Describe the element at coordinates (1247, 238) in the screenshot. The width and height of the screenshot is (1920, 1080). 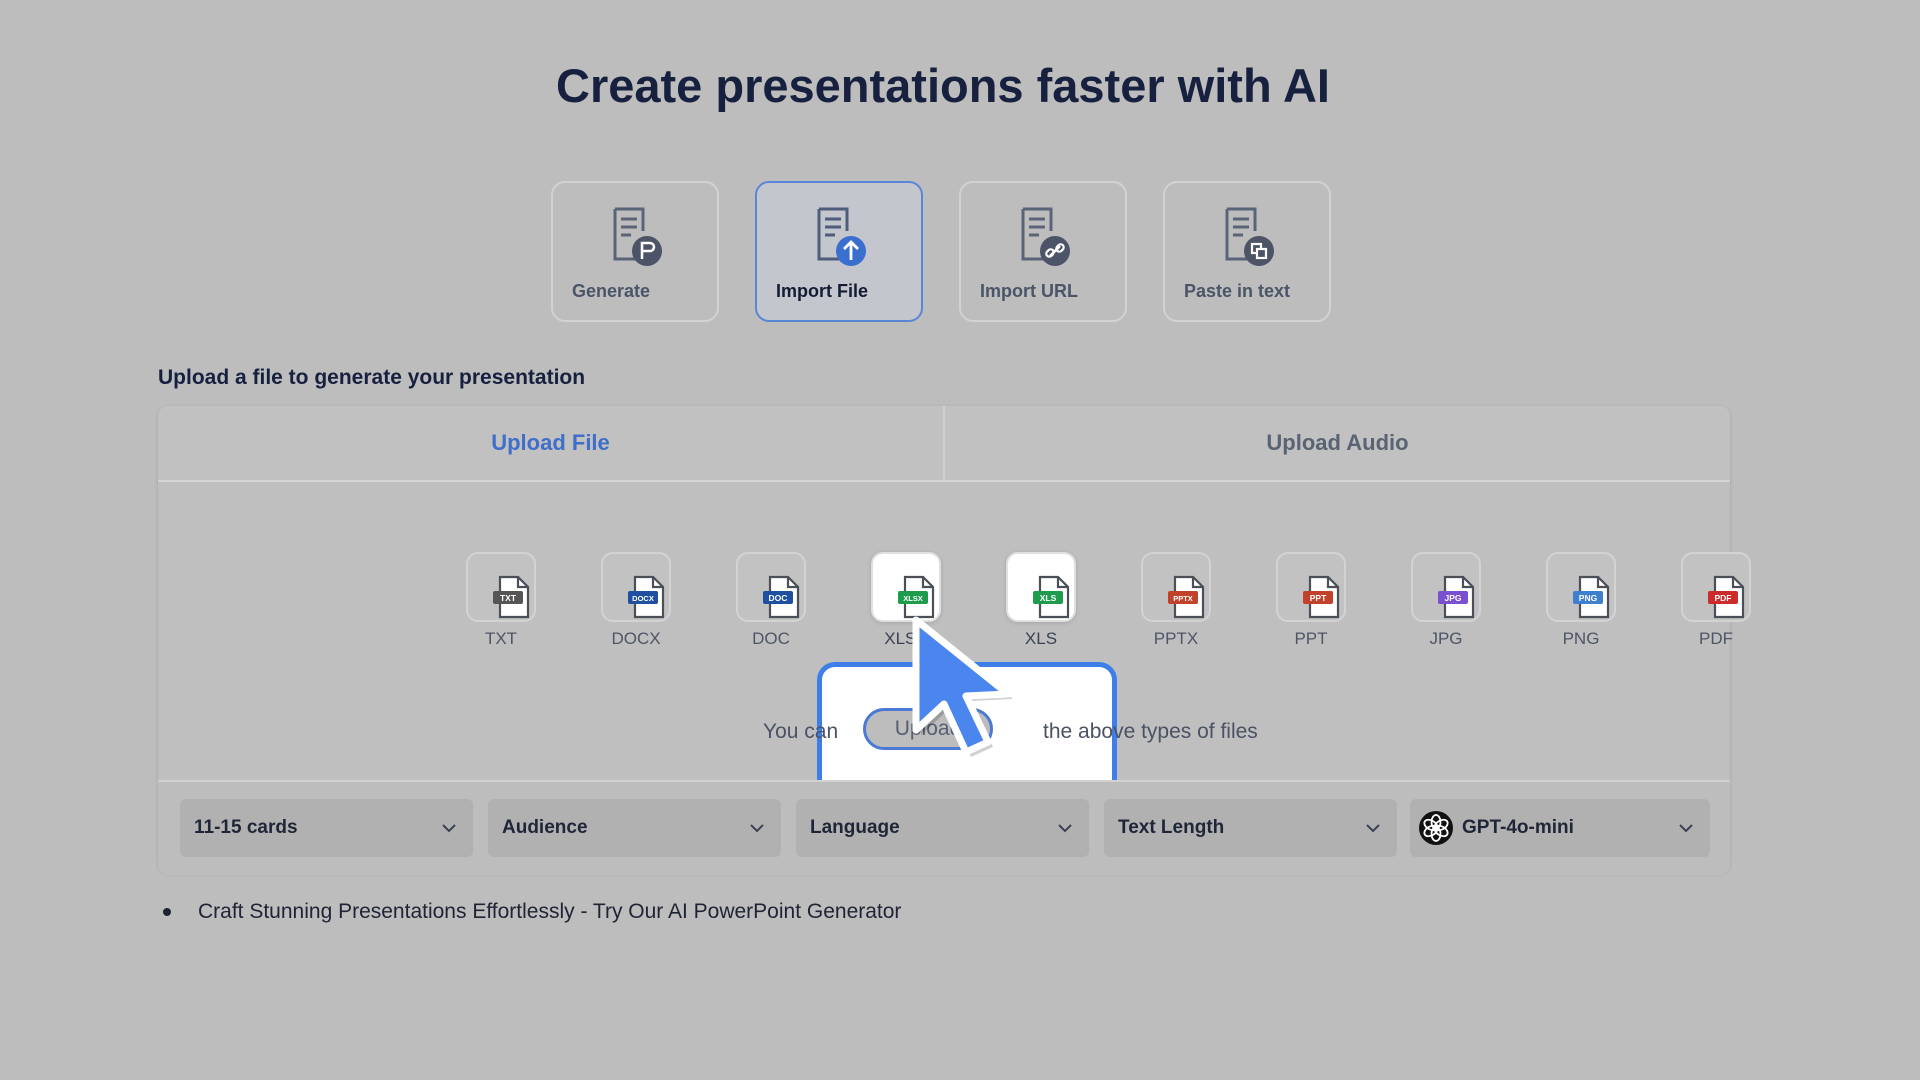
I see `document-paste-icon` at that location.